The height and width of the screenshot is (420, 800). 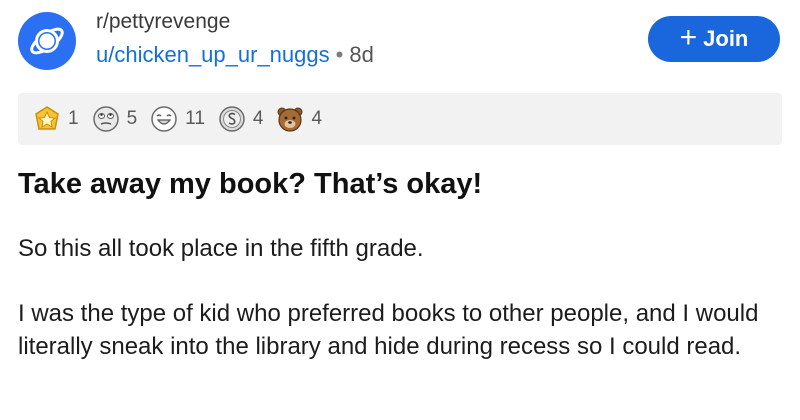 I want to click on star-award-icon, so click(x=47, y=119).